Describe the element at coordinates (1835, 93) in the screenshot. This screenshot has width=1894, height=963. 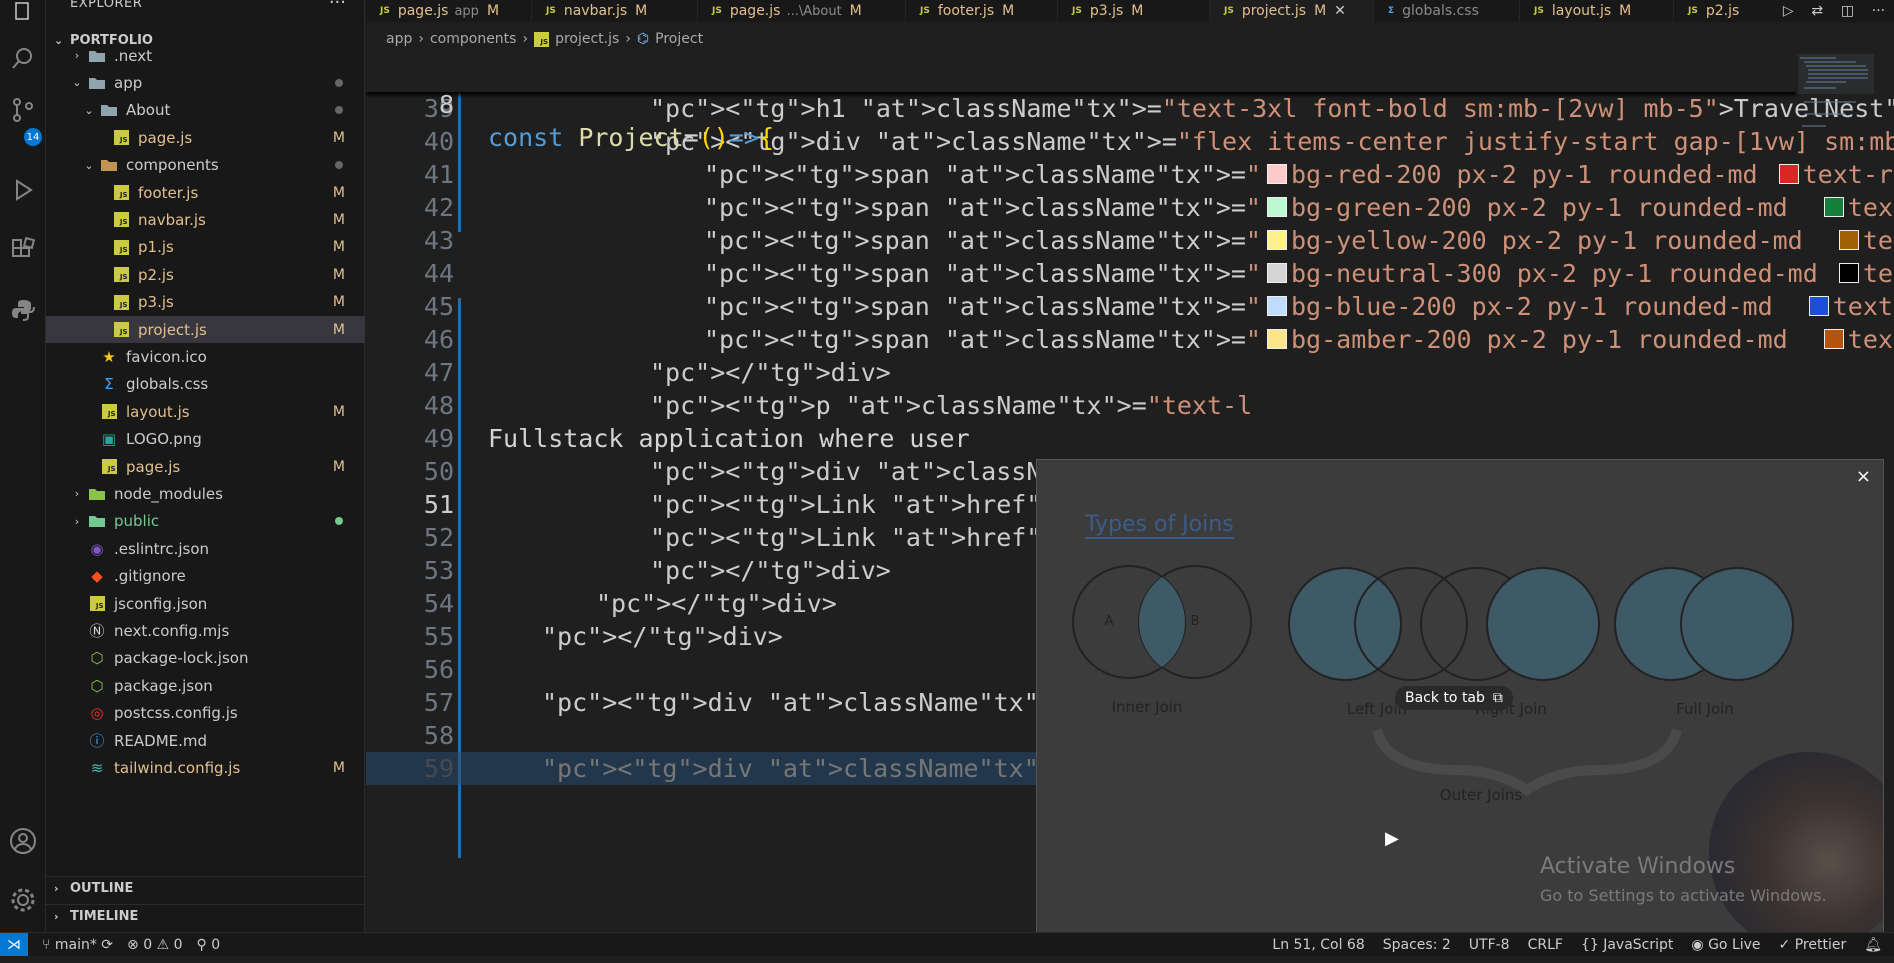
I see `minimap` at that location.